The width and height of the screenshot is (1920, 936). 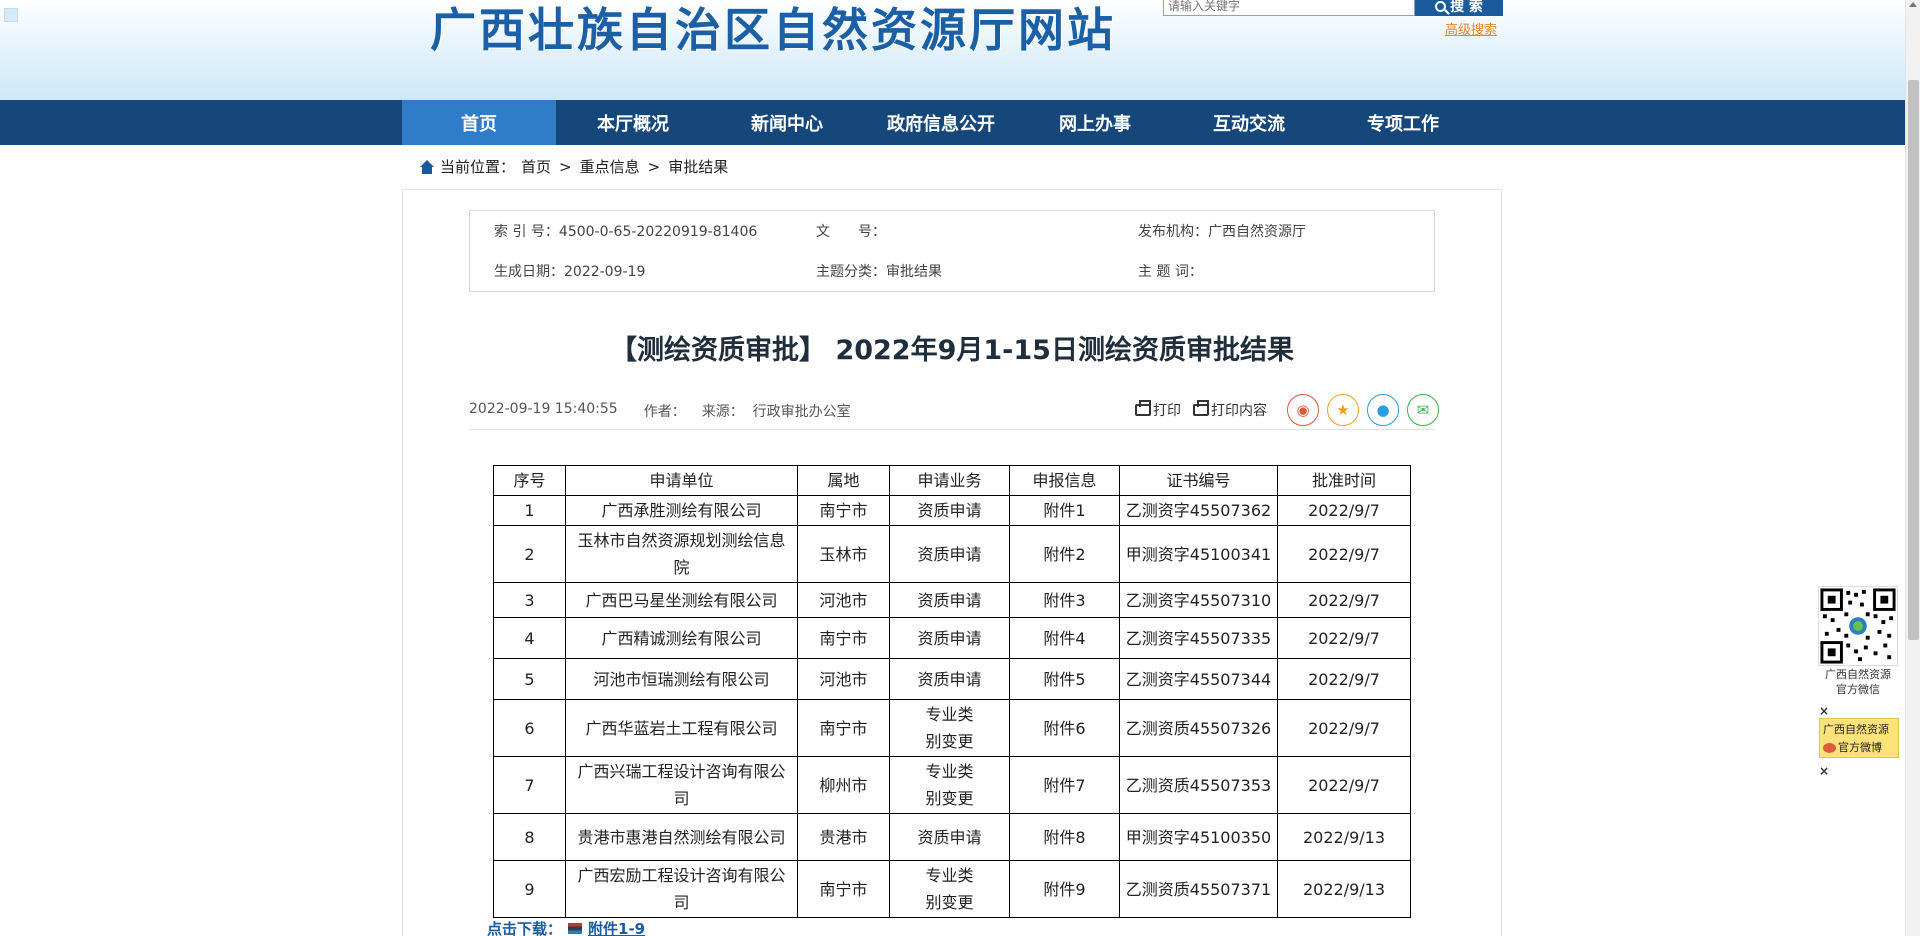 What do you see at coordinates (633, 122) in the screenshot?
I see `nav-item-overview: 本厅概况` at bounding box center [633, 122].